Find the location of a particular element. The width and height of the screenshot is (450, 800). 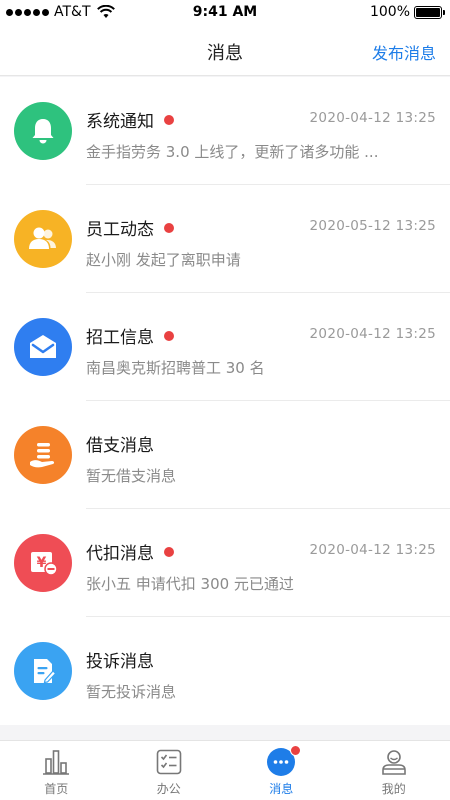

tab-home: 首页 is located at coordinates (56, 770).